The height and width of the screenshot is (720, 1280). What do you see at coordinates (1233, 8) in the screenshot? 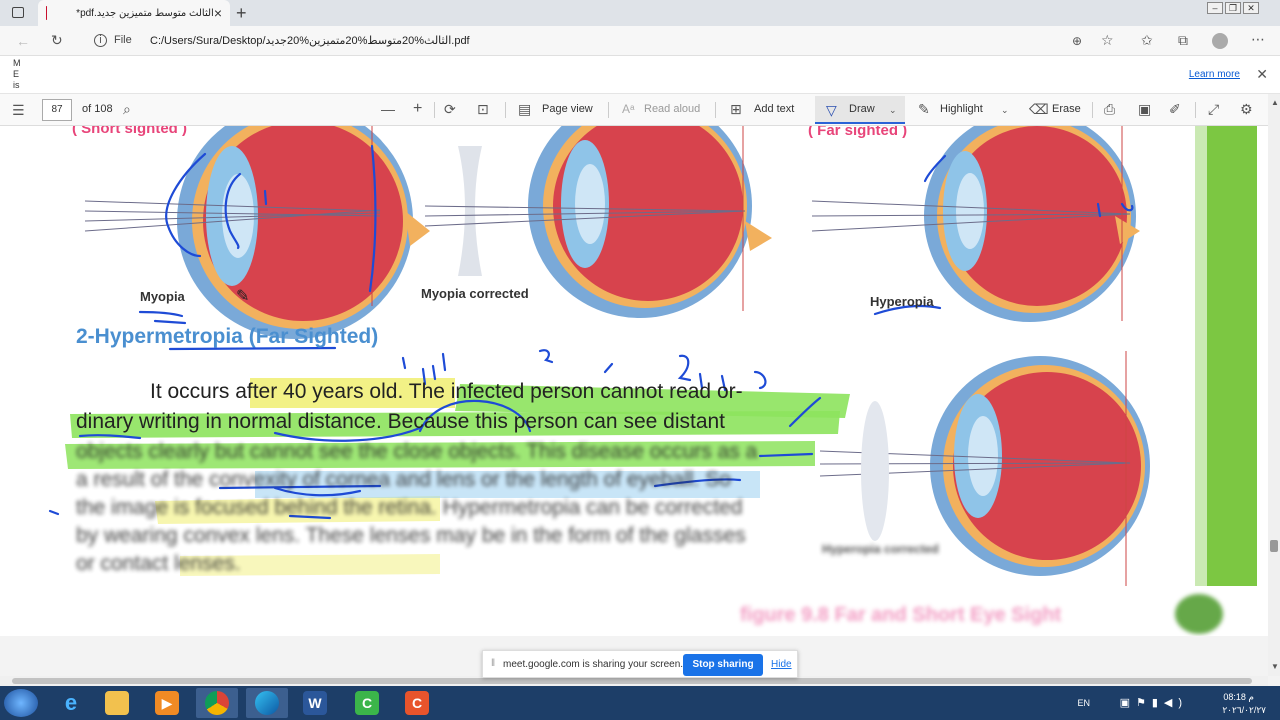
I see `restore-button: ❐` at bounding box center [1233, 8].